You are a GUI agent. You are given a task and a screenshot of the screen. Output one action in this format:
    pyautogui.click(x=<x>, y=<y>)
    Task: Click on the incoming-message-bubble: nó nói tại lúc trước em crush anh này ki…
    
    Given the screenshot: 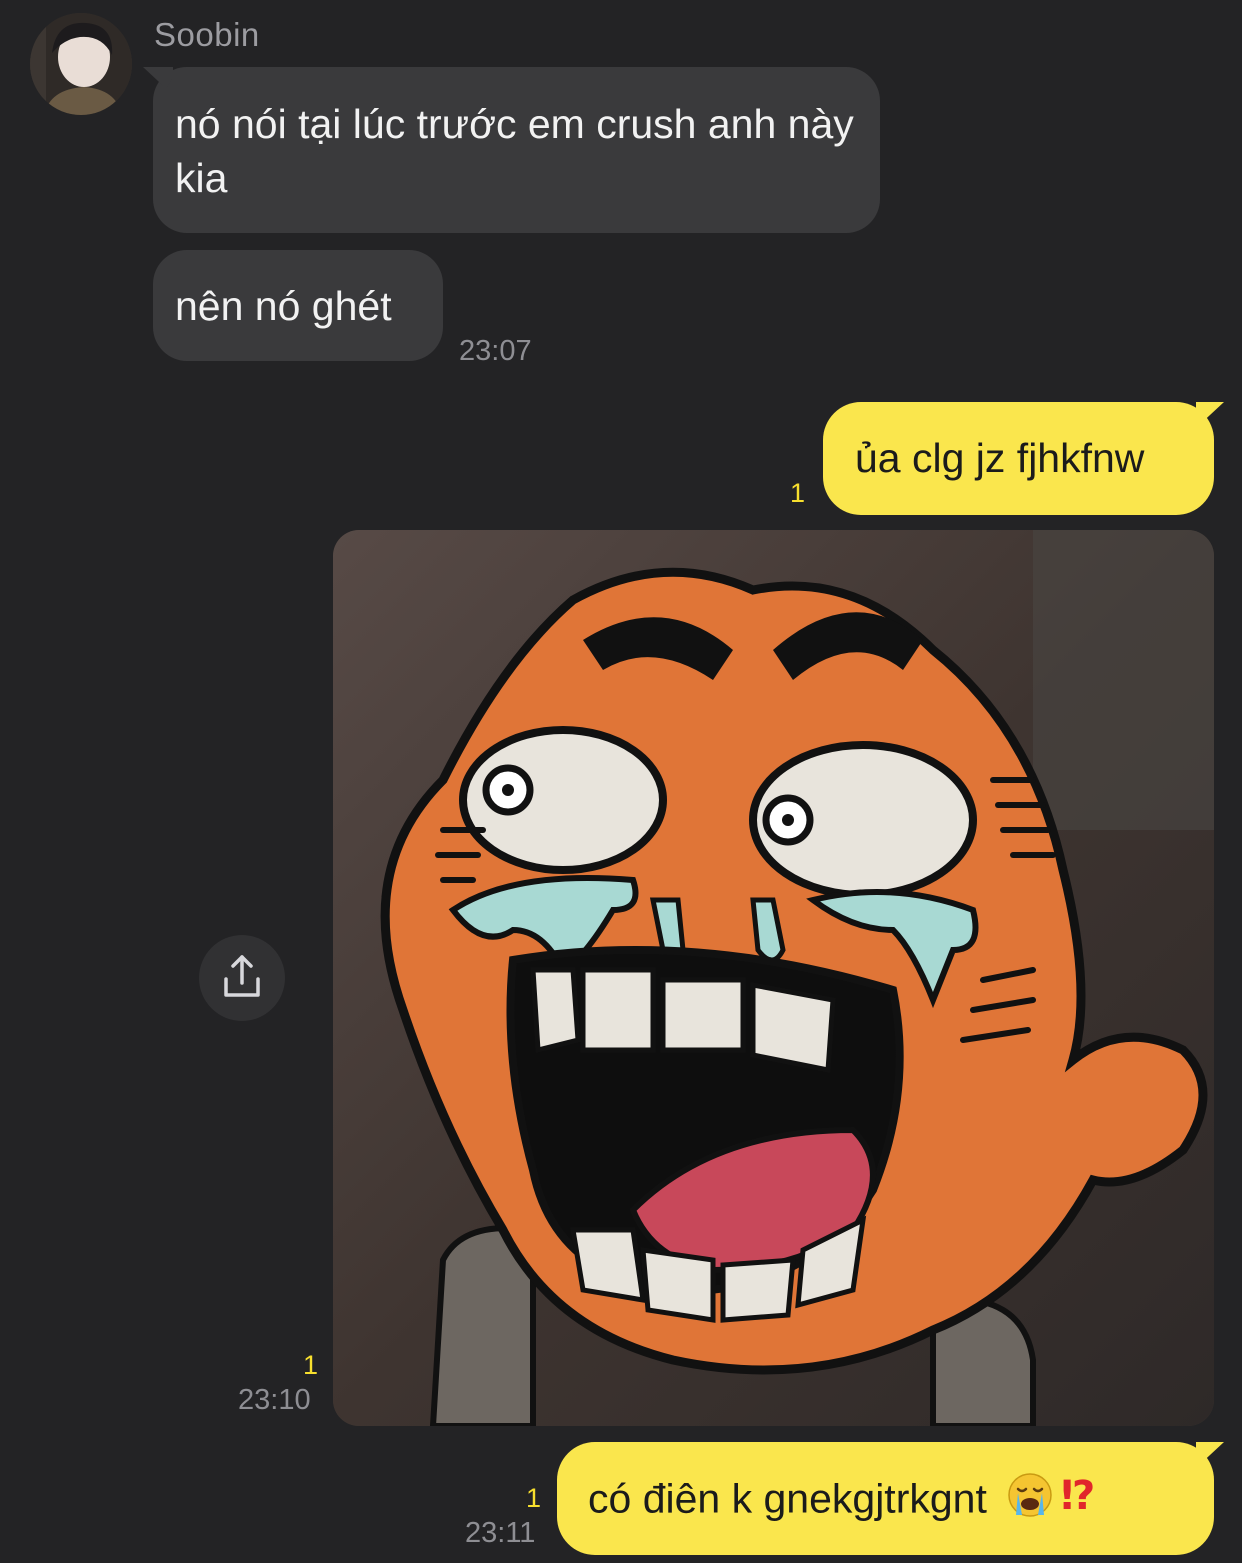 What is the action you would take?
    pyautogui.click(x=516, y=150)
    